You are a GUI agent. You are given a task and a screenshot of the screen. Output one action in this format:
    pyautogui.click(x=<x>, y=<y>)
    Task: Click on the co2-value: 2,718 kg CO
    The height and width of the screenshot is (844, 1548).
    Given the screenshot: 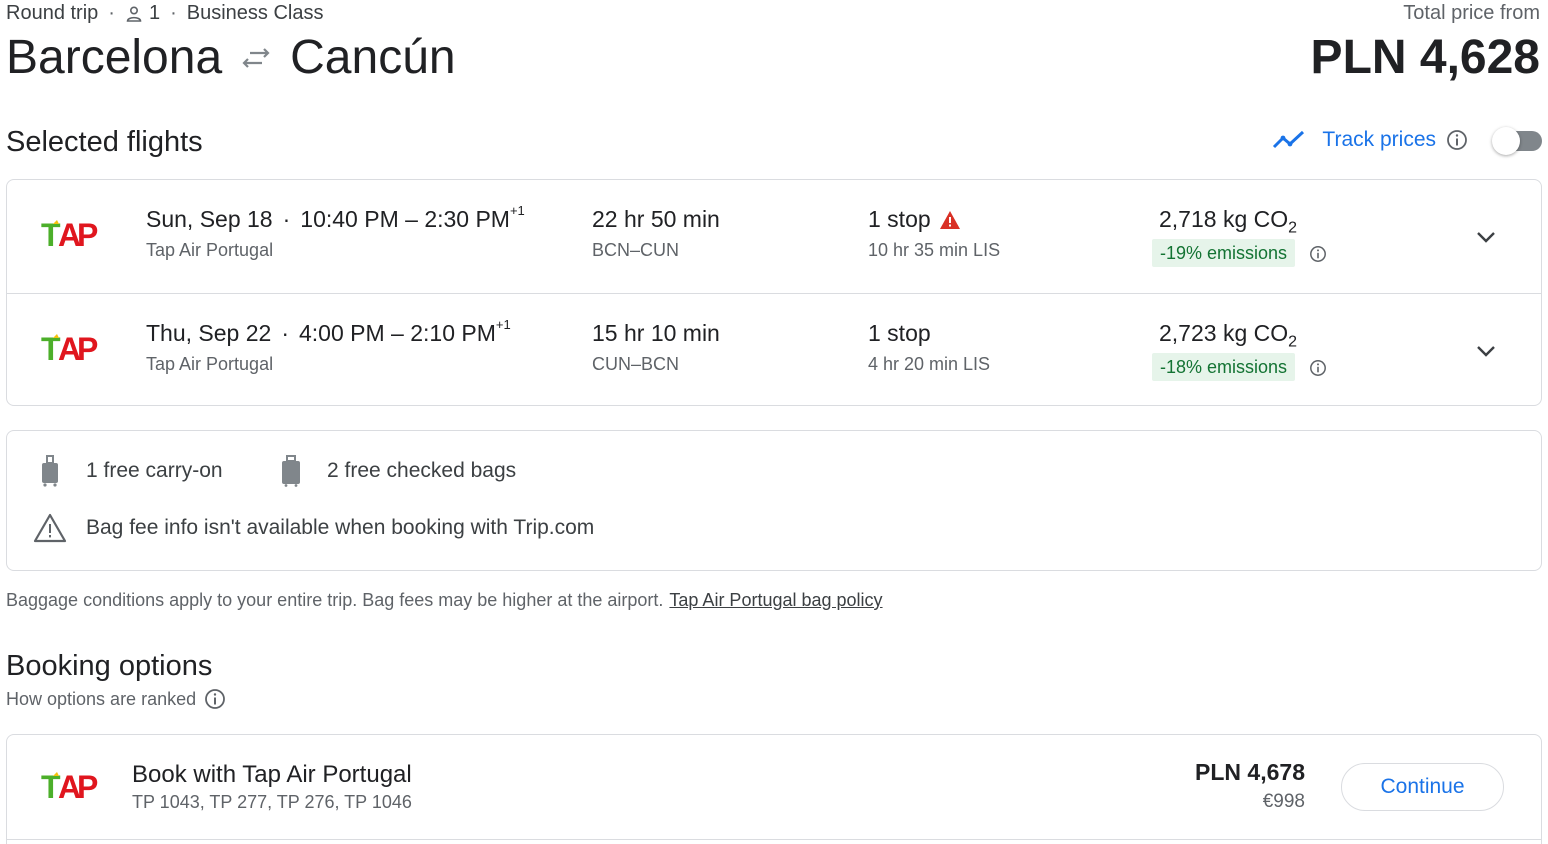 What is the action you would take?
    pyautogui.click(x=1224, y=219)
    